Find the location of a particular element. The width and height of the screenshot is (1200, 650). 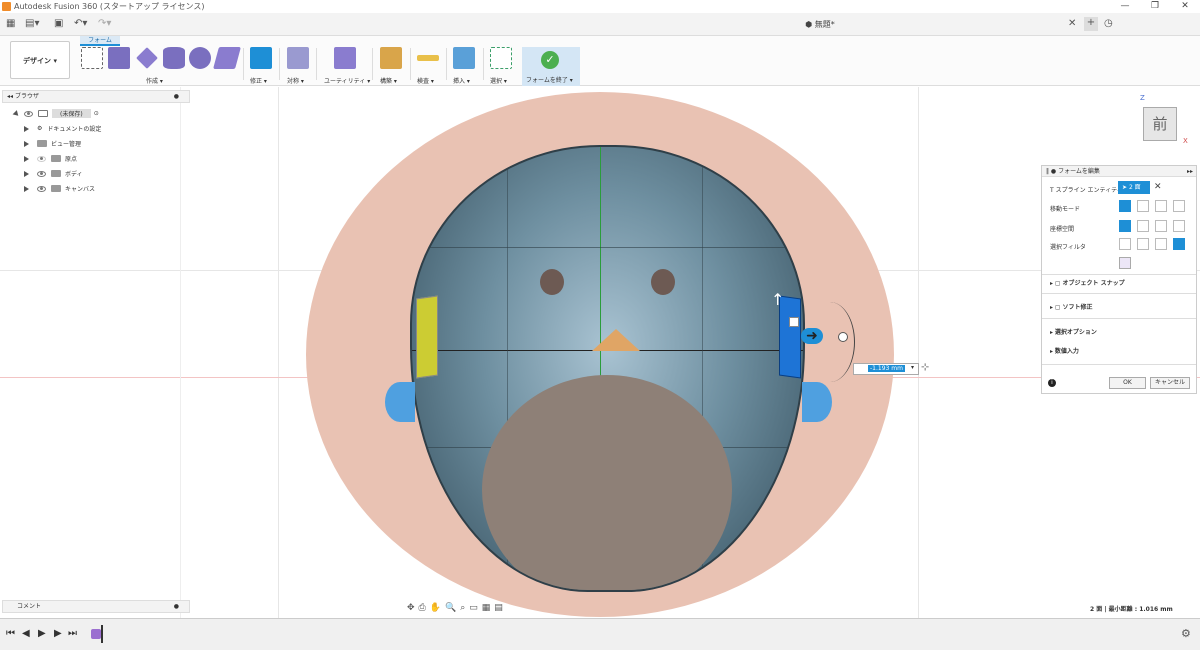

edit-form-icon is located at coordinates (261, 58).